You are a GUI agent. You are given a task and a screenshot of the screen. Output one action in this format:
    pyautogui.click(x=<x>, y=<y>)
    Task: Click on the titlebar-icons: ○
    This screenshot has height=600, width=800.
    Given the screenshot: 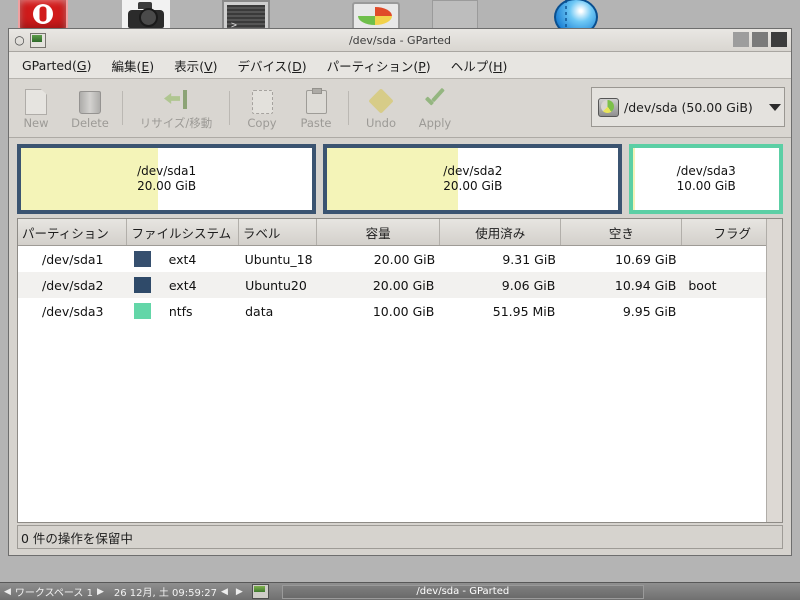 What is the action you would take?
    pyautogui.click(x=27, y=40)
    